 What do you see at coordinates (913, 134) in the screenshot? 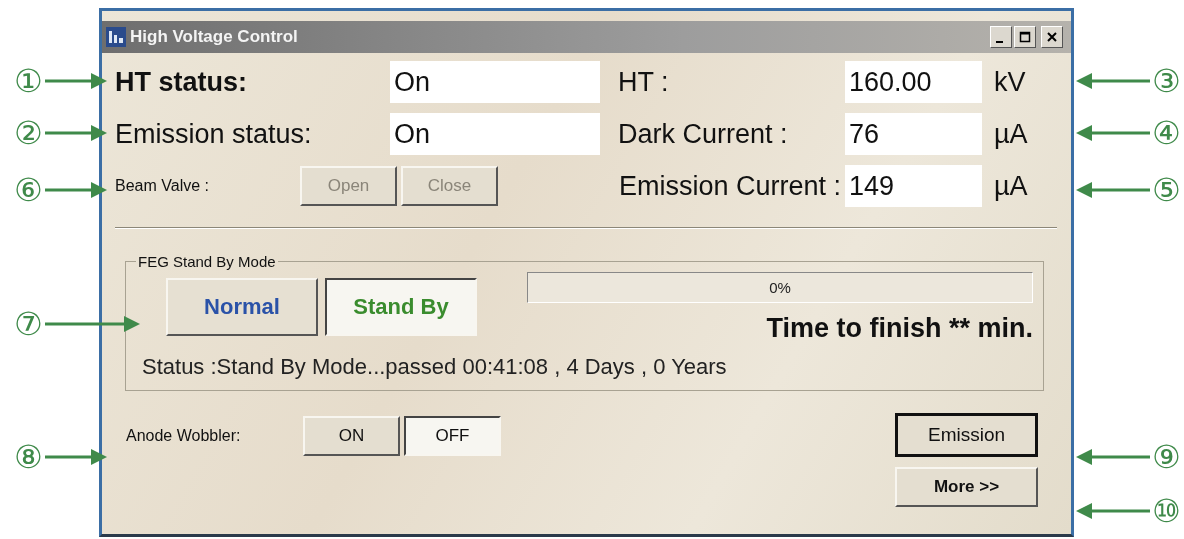
I see `reading-field: 76` at bounding box center [913, 134].